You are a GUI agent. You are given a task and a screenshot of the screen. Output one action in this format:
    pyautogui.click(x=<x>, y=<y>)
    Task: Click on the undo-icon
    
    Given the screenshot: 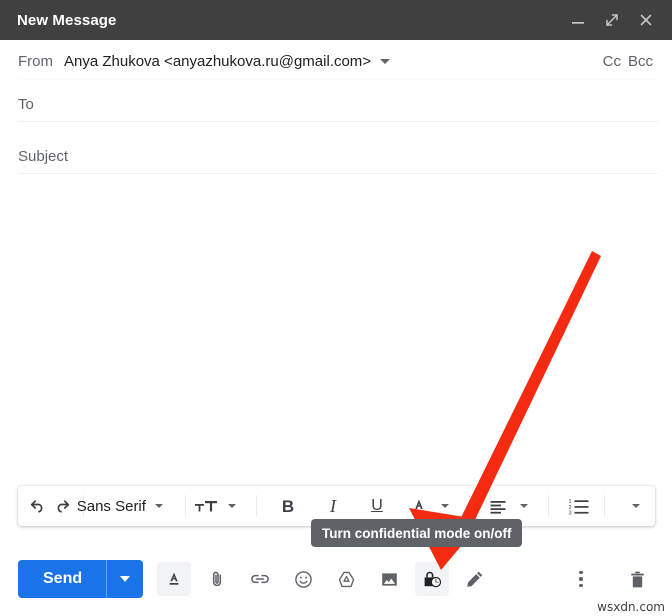 What is the action you would take?
    pyautogui.click(x=37, y=506)
    